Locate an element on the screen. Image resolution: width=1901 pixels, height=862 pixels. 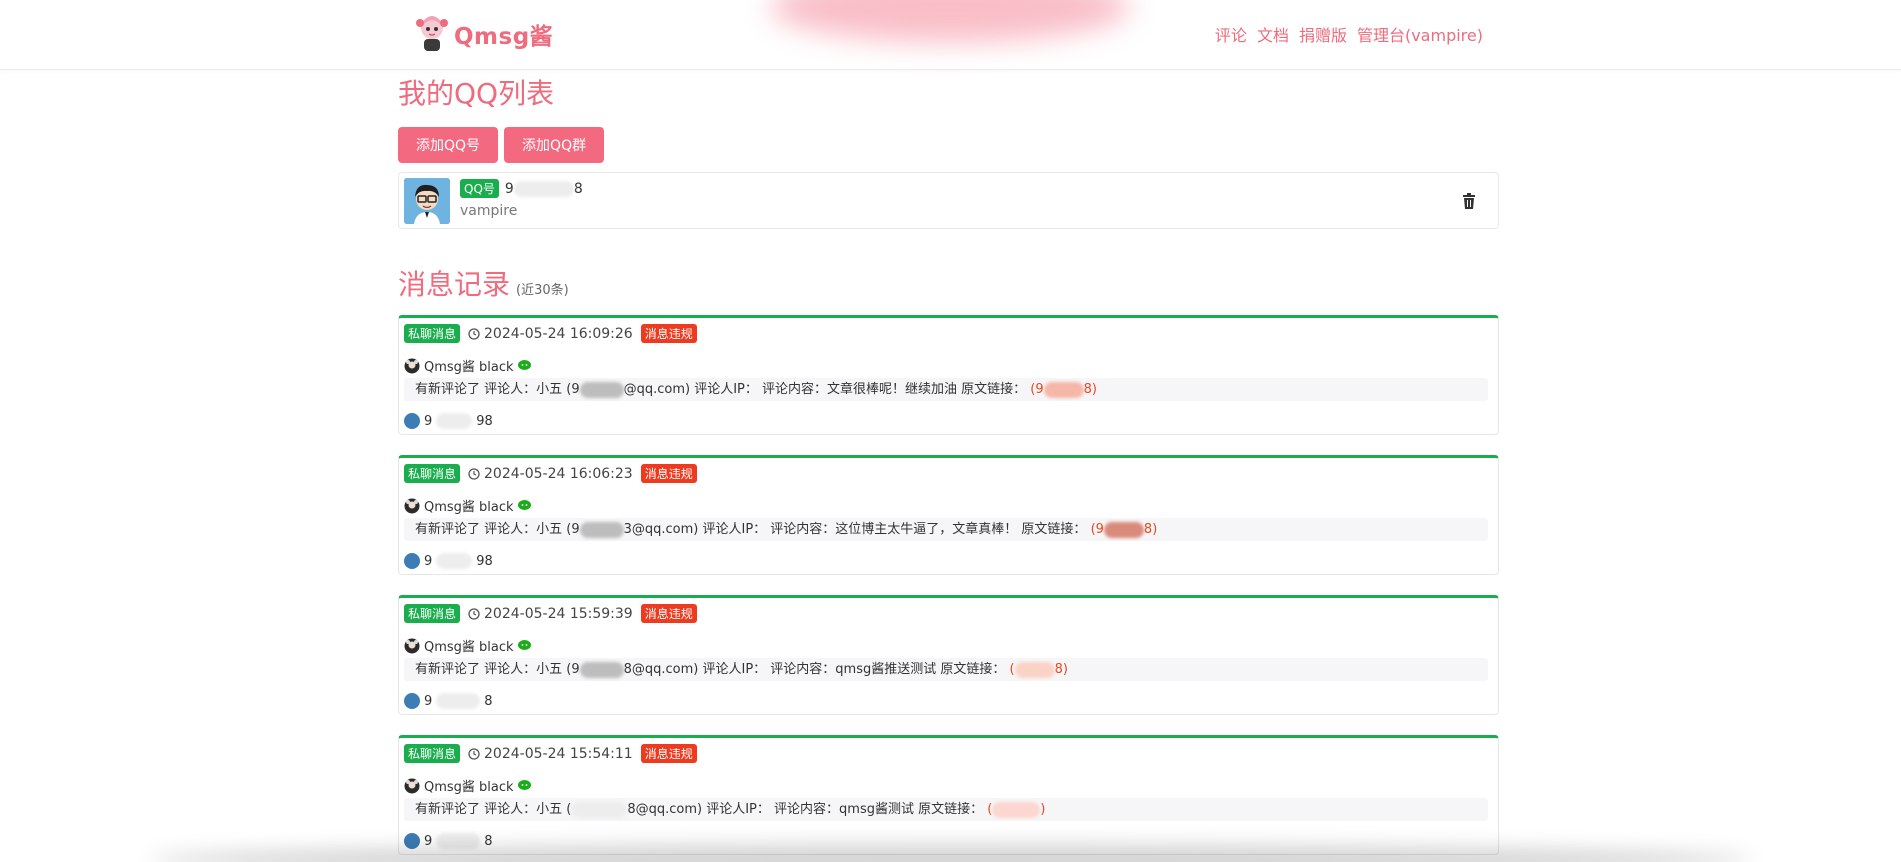
qq-number: 98 is located at coordinates (544, 188).